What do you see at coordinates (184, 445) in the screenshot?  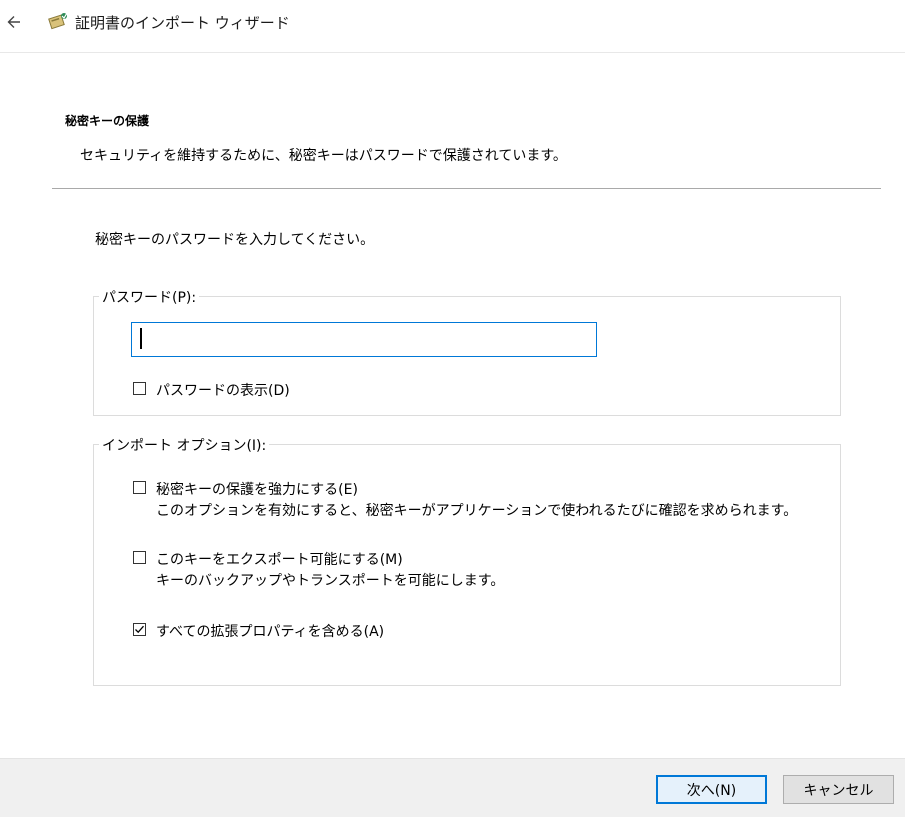 I see `import-options-legend: インポート オプション(I):` at bounding box center [184, 445].